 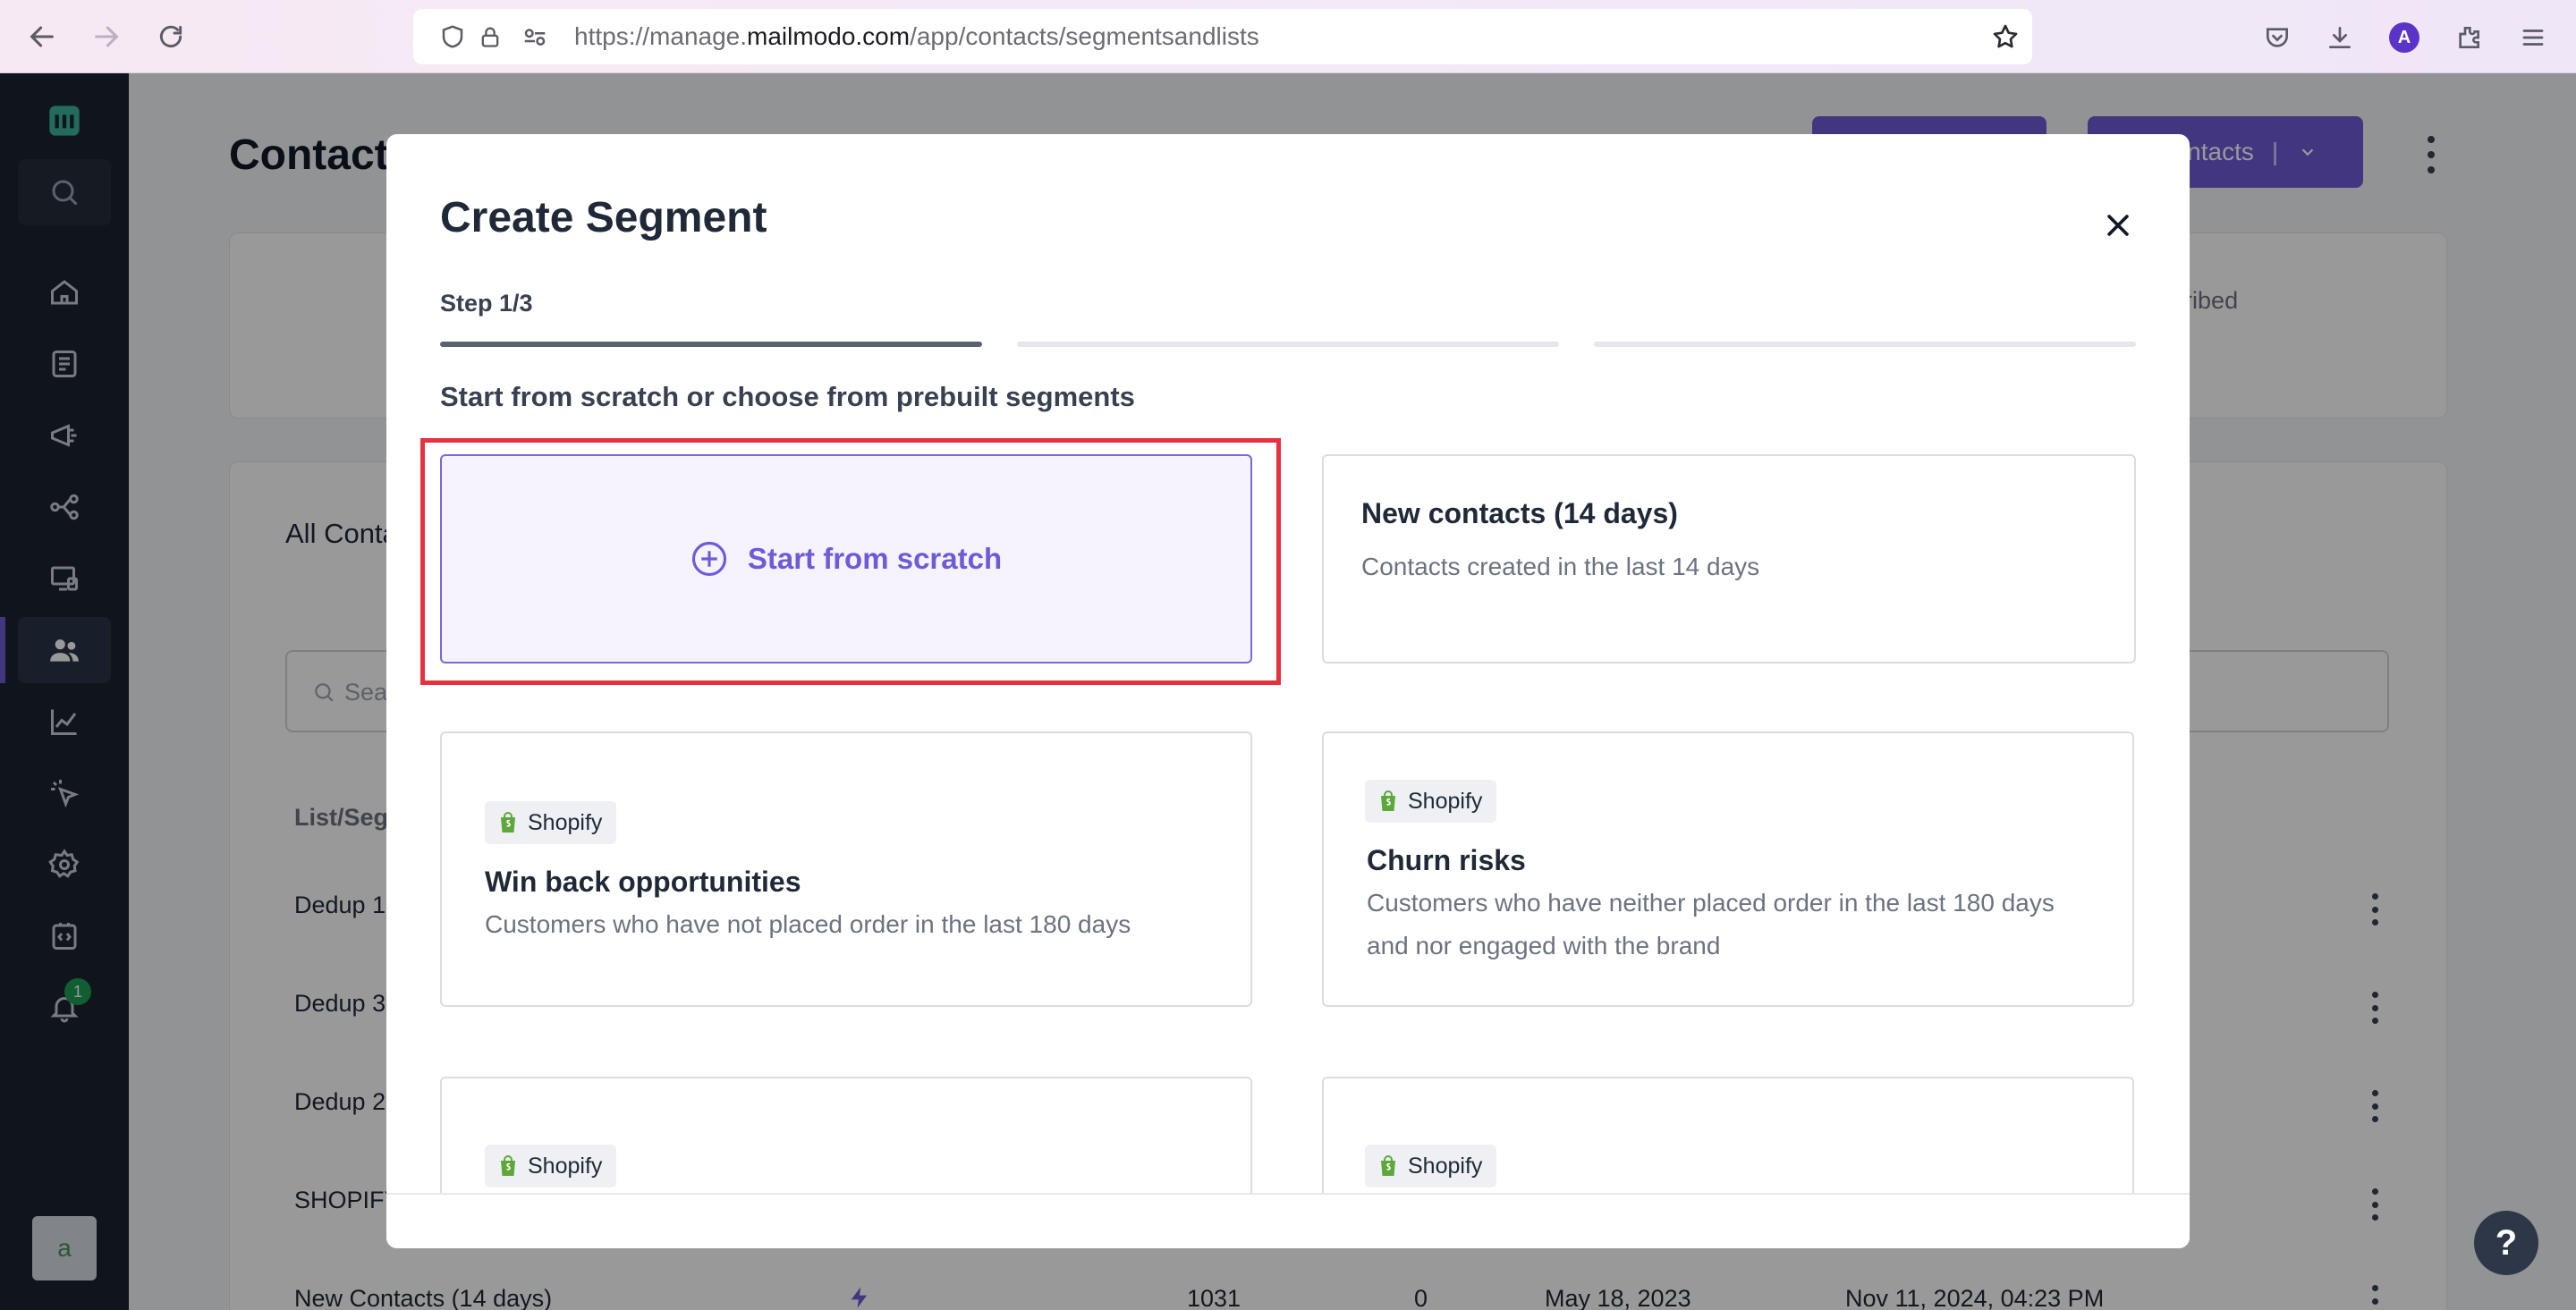 I want to click on highlight-box, so click(x=850, y=561).